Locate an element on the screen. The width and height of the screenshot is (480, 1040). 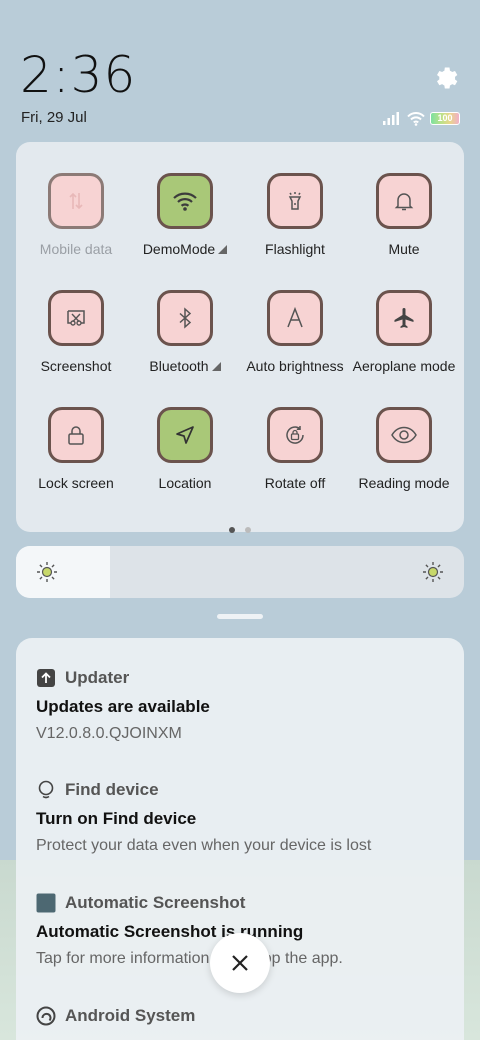
bluetooth-icon is located at coordinates (185, 318).